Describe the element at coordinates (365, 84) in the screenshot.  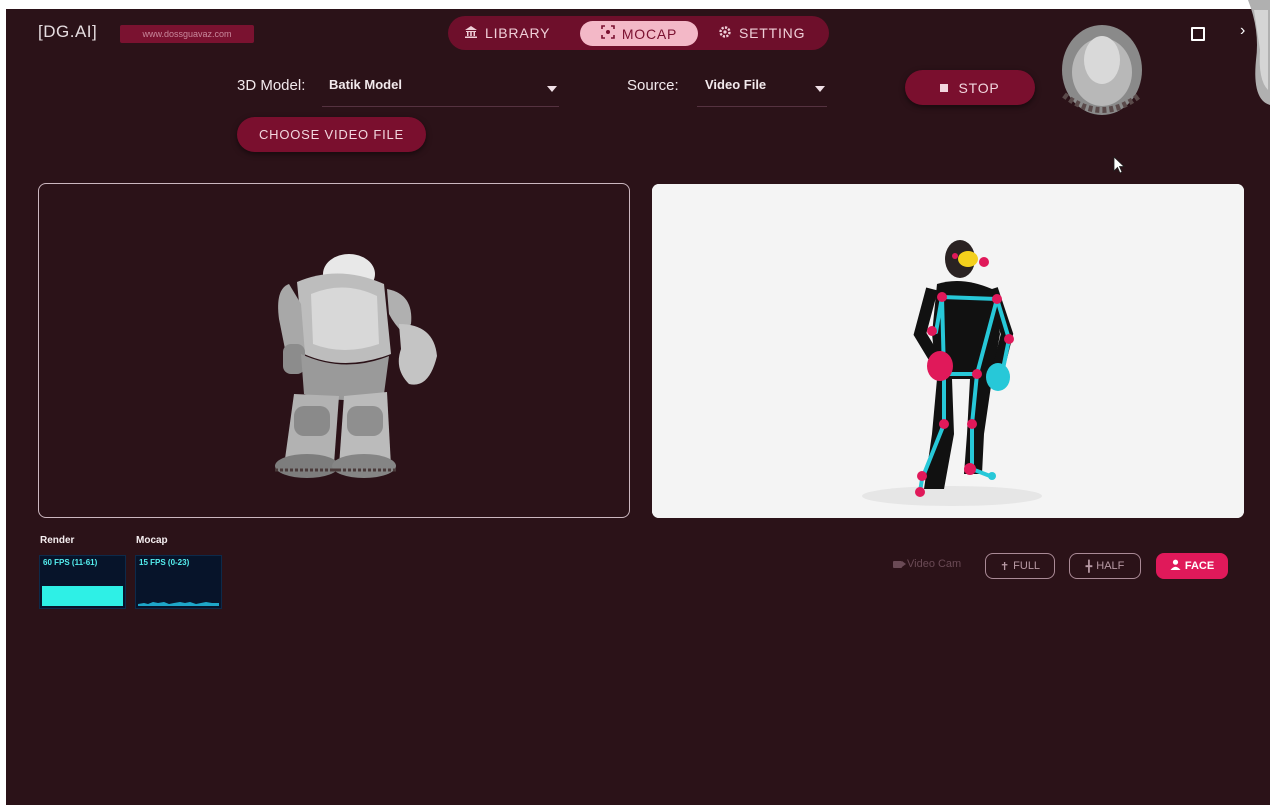
I see `model-select-value: Batik Model` at that location.